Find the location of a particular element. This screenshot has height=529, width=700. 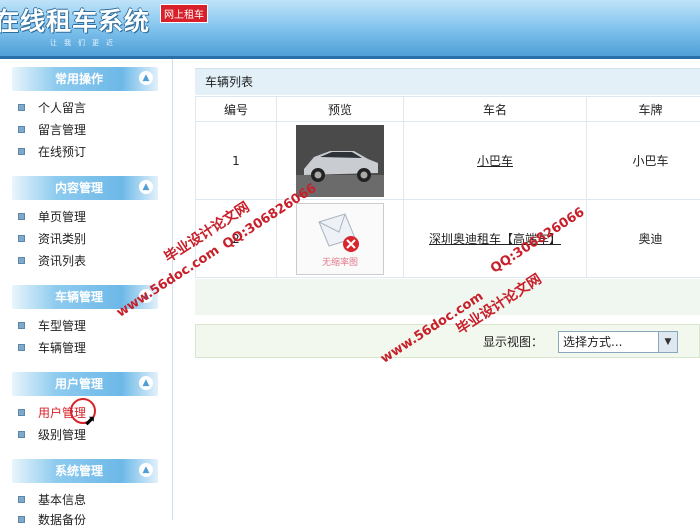

header-slogan: 让我们更近 is located at coordinates (85, 43).